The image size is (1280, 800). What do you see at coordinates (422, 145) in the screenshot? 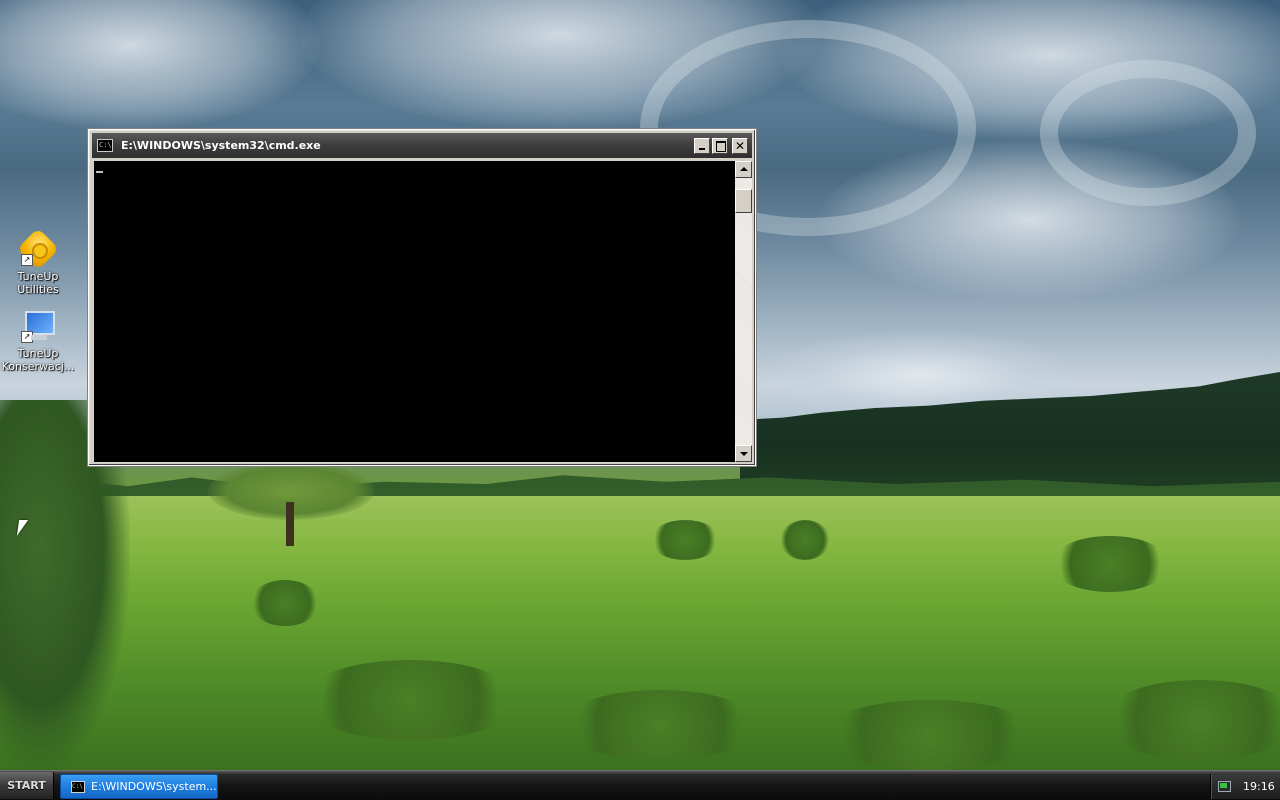
I see `window-titlebar: C:\ E:\WINDOWS\system32\cmd.exe ✕` at bounding box center [422, 145].